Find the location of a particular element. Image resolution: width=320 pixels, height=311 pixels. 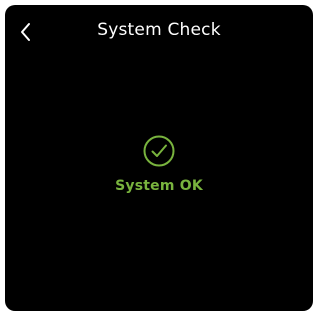

check-circle-icon is located at coordinates (159, 151).